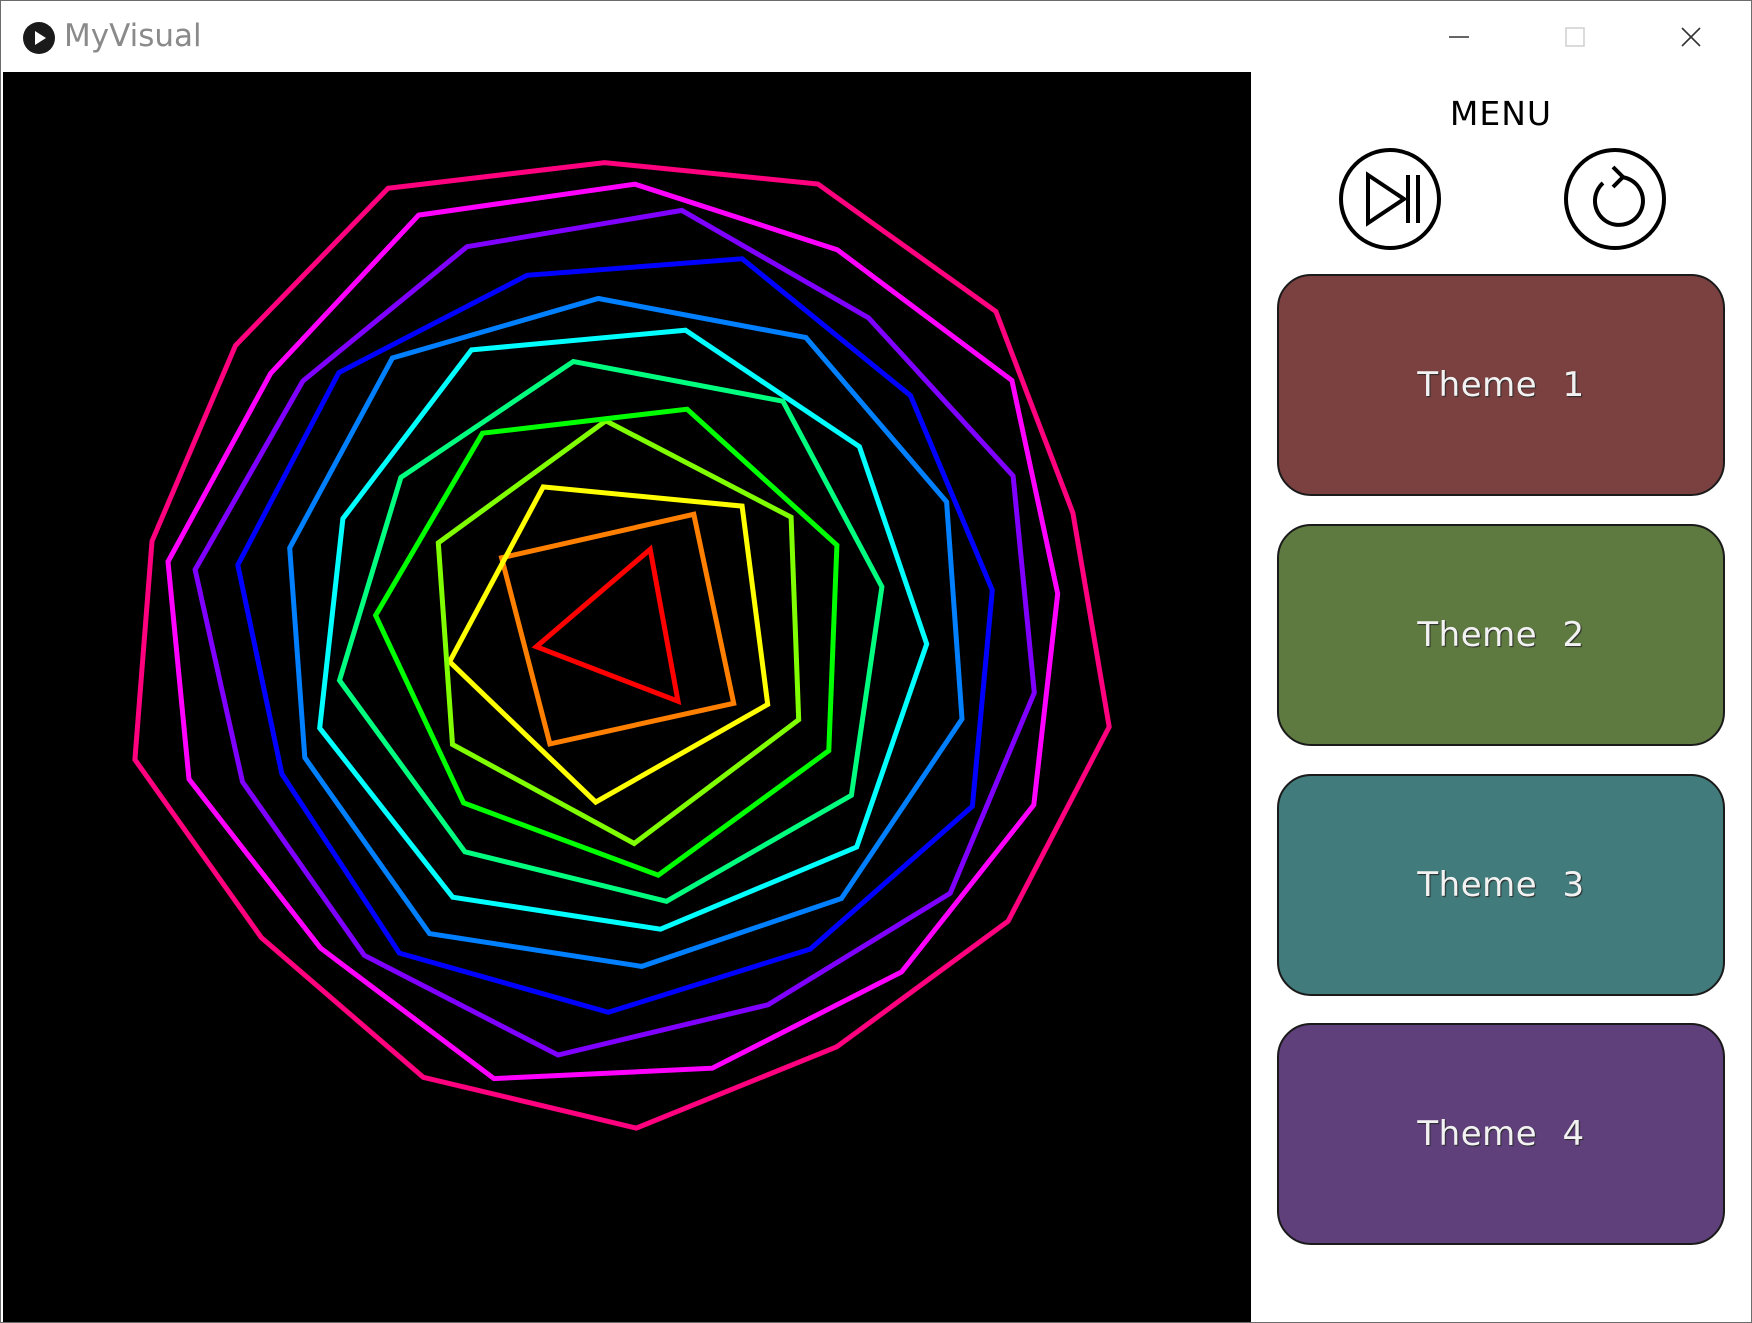 The width and height of the screenshot is (1752, 1323). I want to click on close-icon, so click(1691, 36).